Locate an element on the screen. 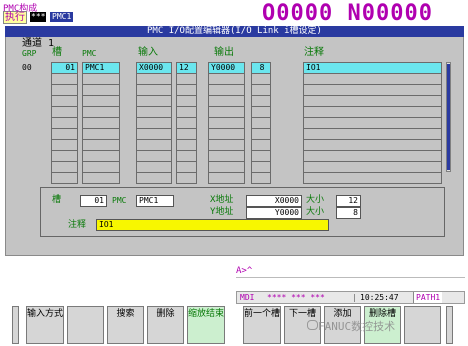 This screenshot has height=346, width=468. col-grp: GRP is located at coordinates (29, 53).